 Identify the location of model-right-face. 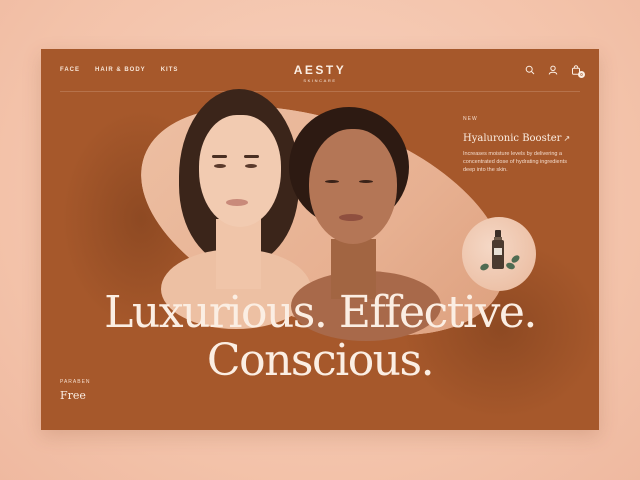
(353, 186).